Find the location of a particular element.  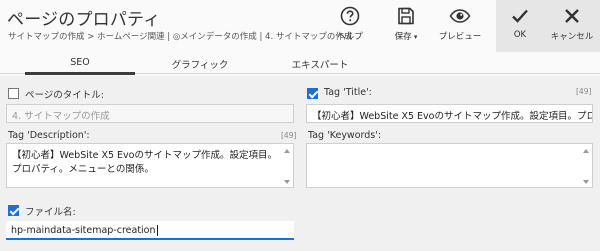

tab-seo: SEO is located at coordinates (80, 62).